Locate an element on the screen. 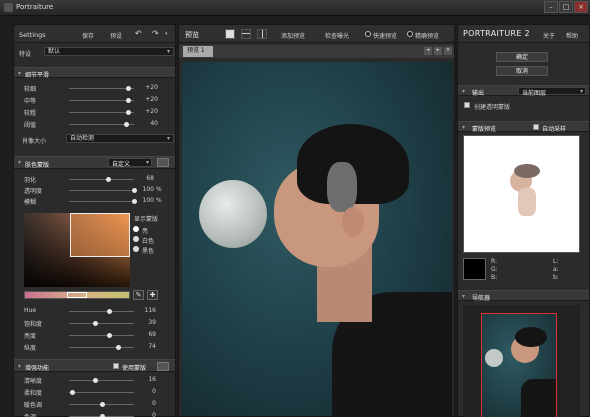 The width and height of the screenshot is (590, 417). enhance-options-button is located at coordinates (163, 366).